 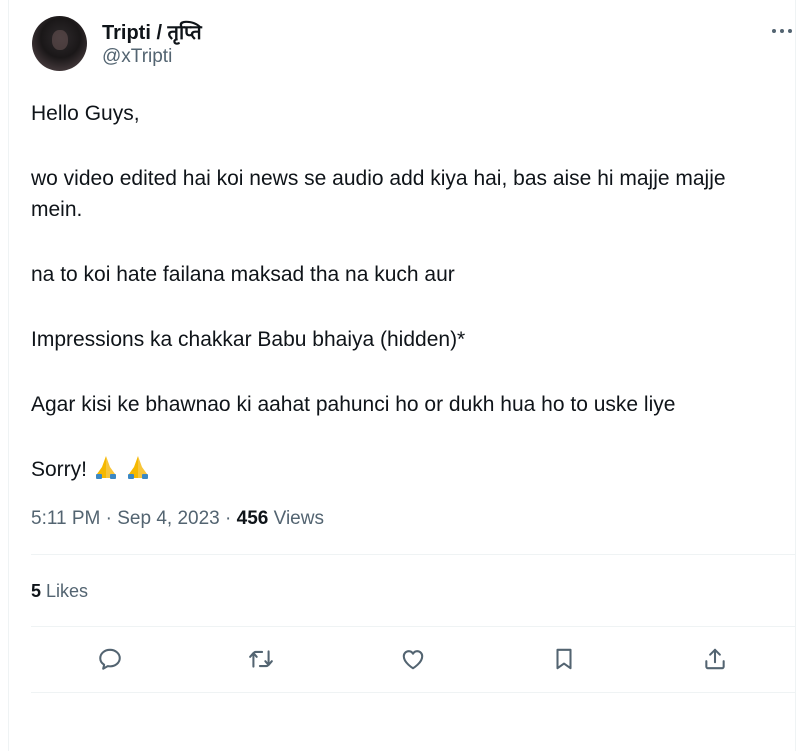 I want to click on views-label: Views, so click(x=298, y=518).